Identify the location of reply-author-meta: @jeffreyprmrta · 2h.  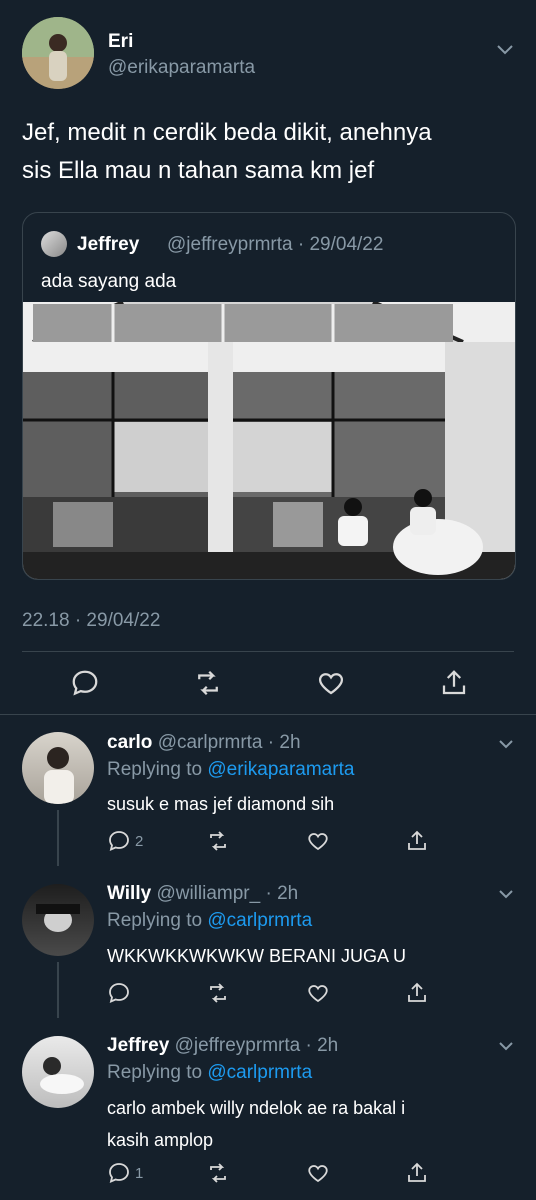
(256, 1045).